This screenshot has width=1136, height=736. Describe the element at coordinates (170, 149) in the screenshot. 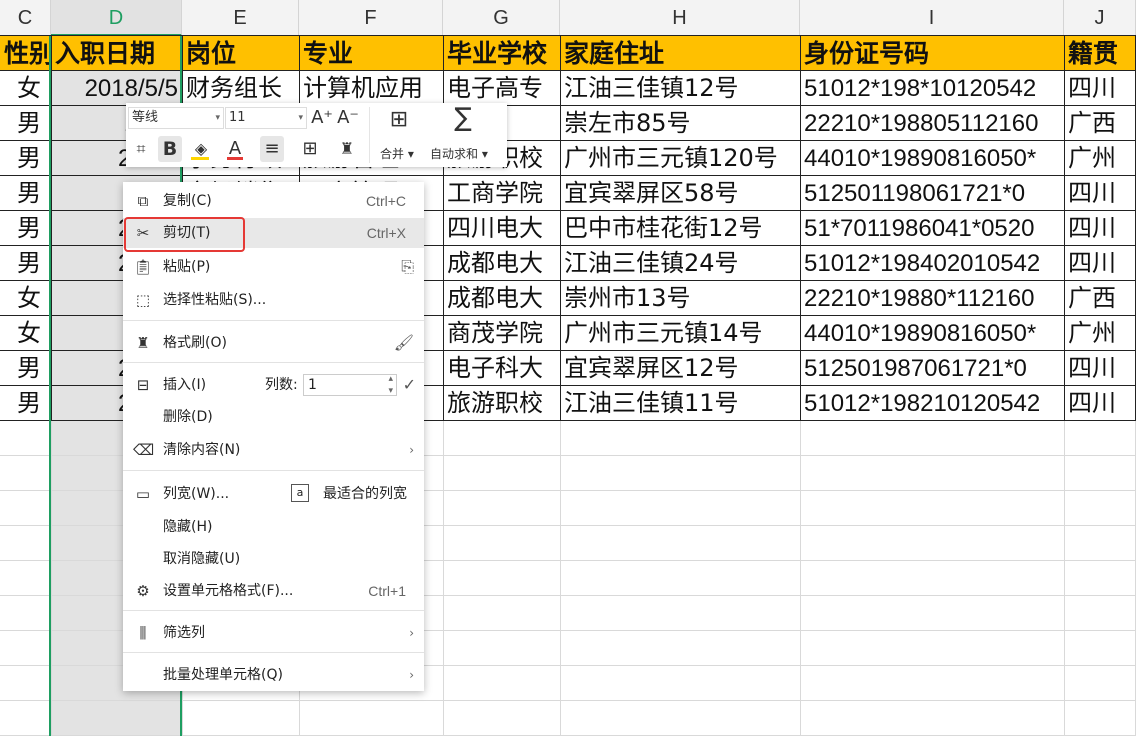

I see `bold-button: B` at that location.